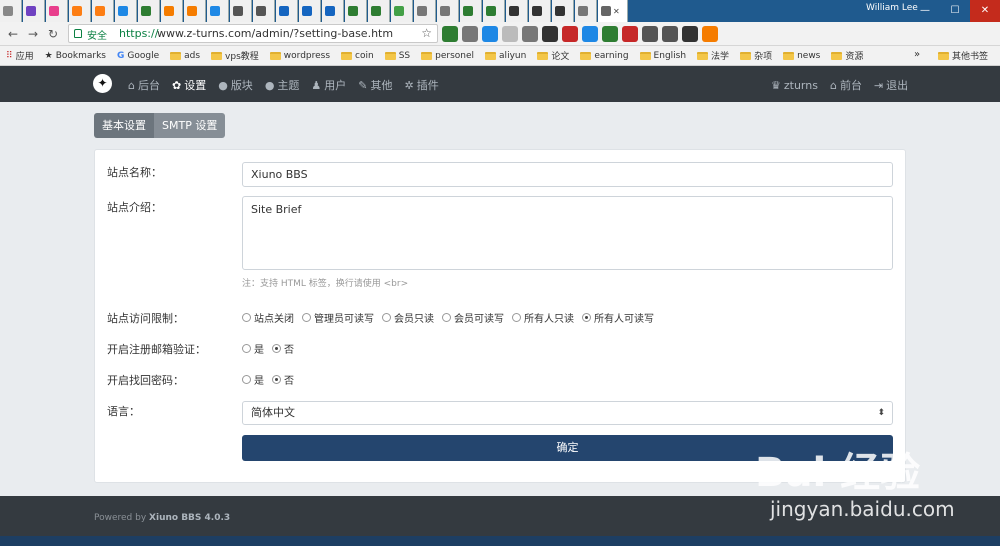 Image resolution: width=1000 pixels, height=546 pixels. Describe the element at coordinates (102, 83) in the screenshot. I see `xiuno-logo-icon: ✦` at that location.